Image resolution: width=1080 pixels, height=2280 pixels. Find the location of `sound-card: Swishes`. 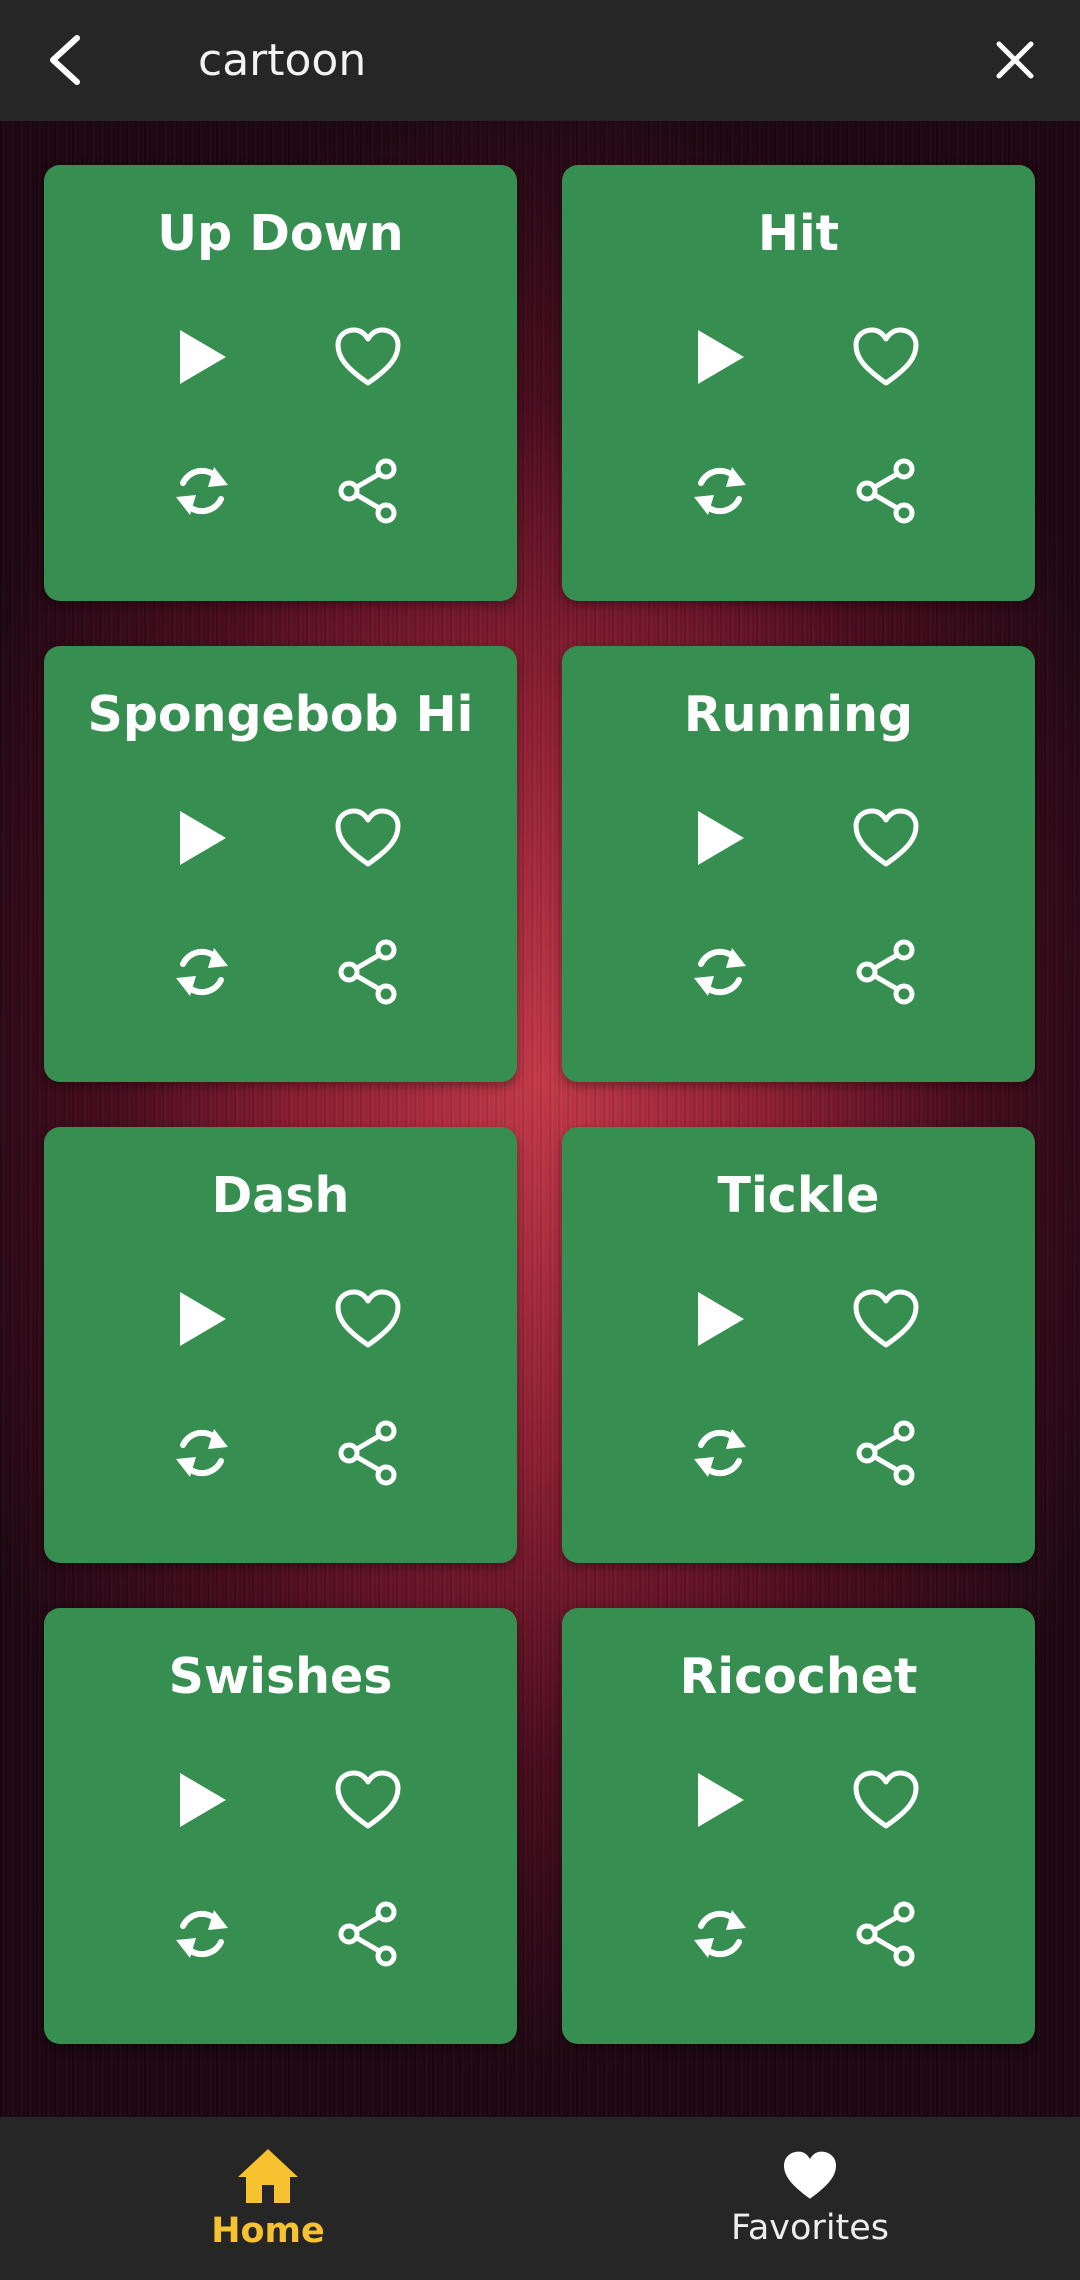

sound-card: Swishes is located at coordinates (280, 1826).